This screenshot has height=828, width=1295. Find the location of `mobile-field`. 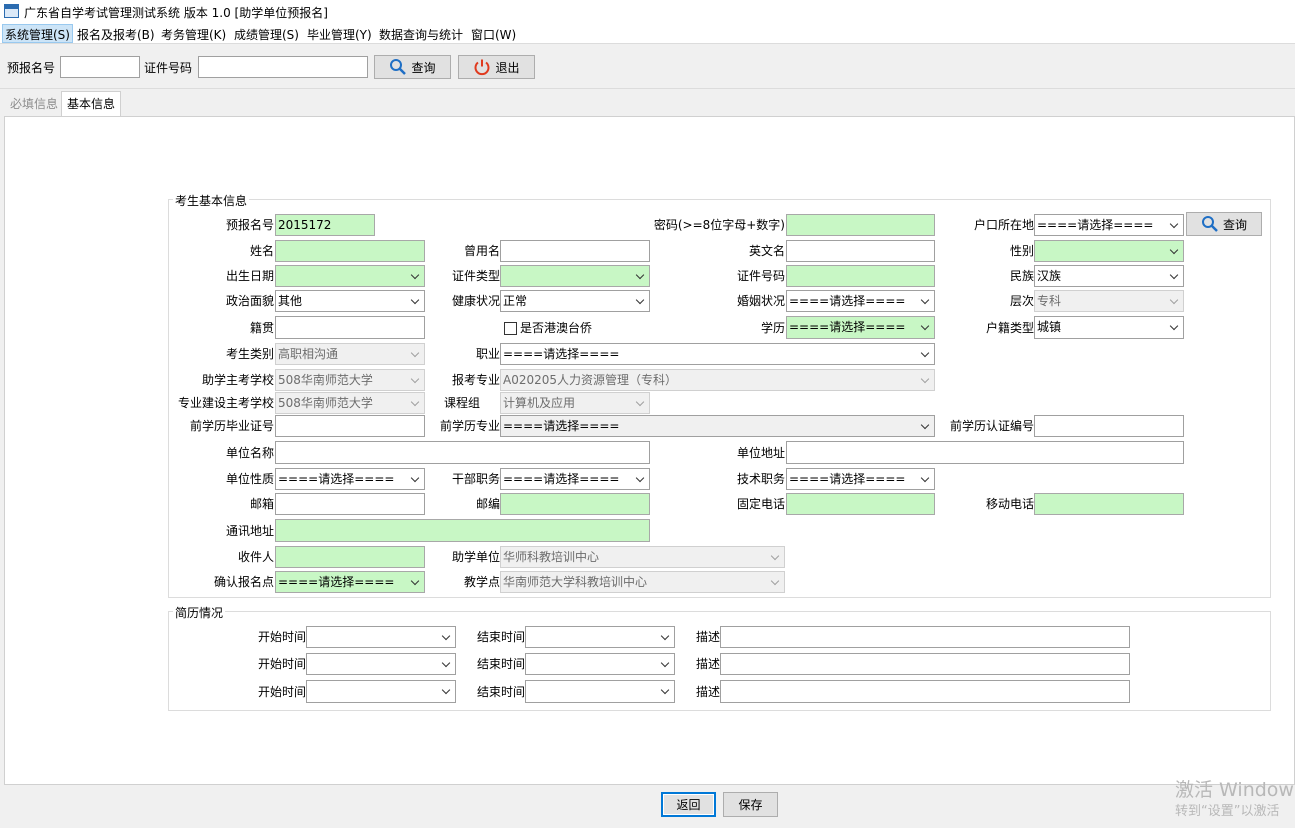

mobile-field is located at coordinates (1109, 504).